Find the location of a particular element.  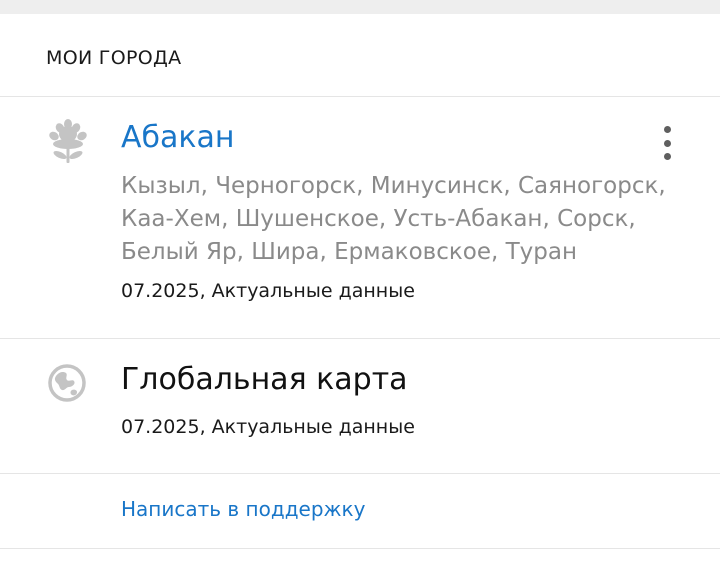

support-link: Написать в поддержку is located at coordinates (243, 509).